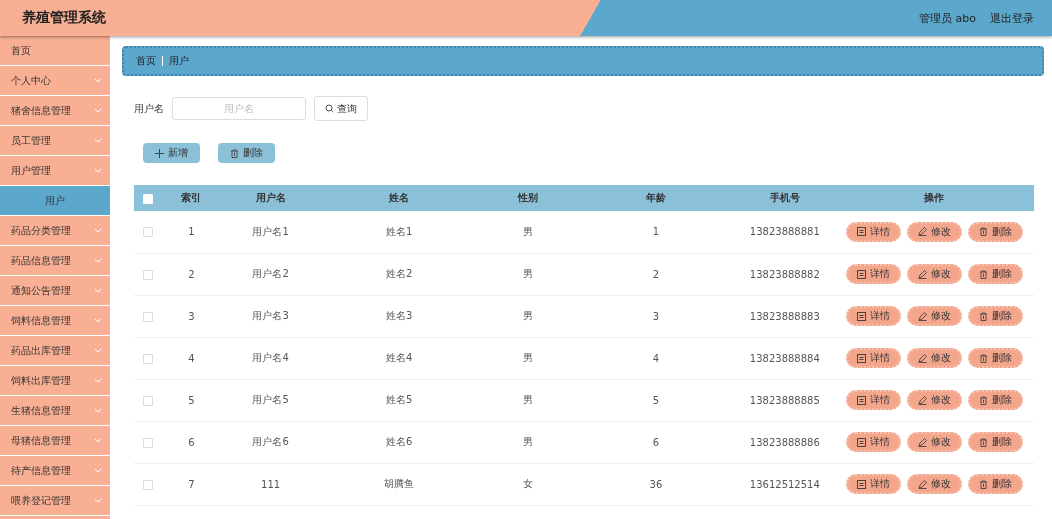 The width and height of the screenshot is (1052, 519). Describe the element at coordinates (399, 399) in the screenshot. I see `table-cell: 姓名5` at that location.